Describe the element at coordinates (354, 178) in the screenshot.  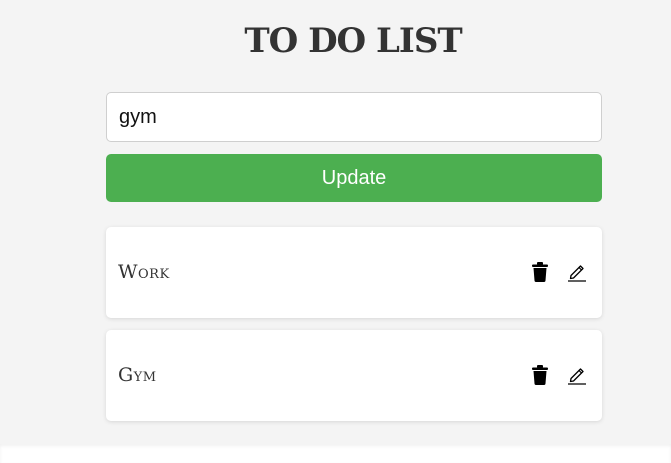
I see `update-button: Update` at that location.